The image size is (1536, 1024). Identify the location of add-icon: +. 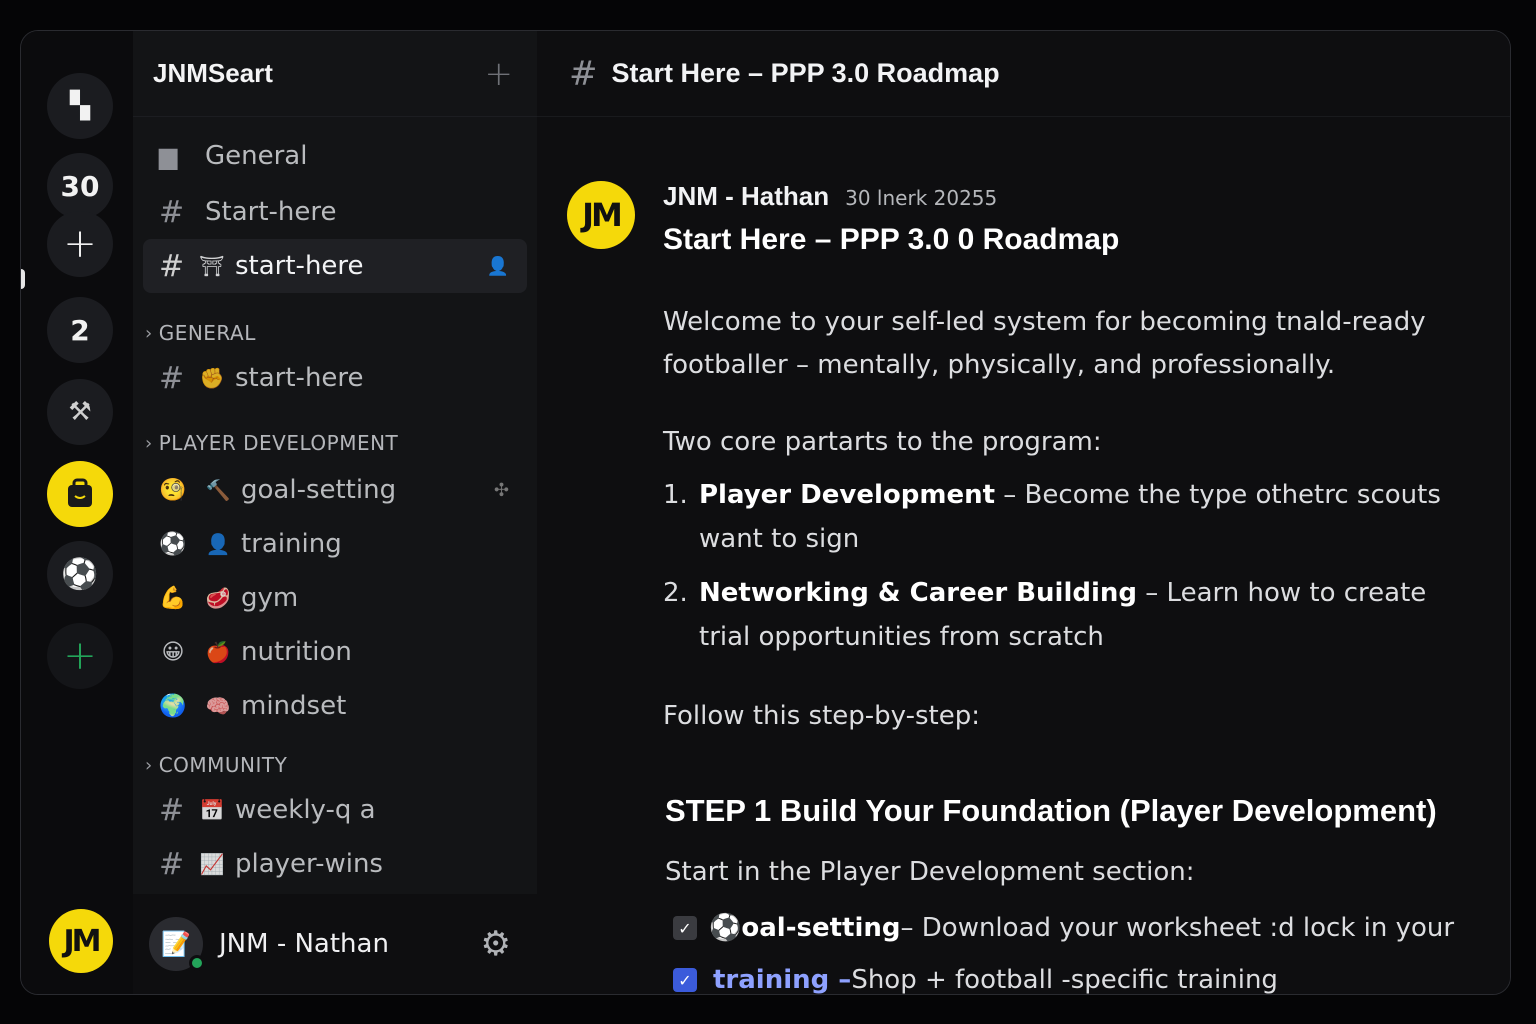
(80, 244).